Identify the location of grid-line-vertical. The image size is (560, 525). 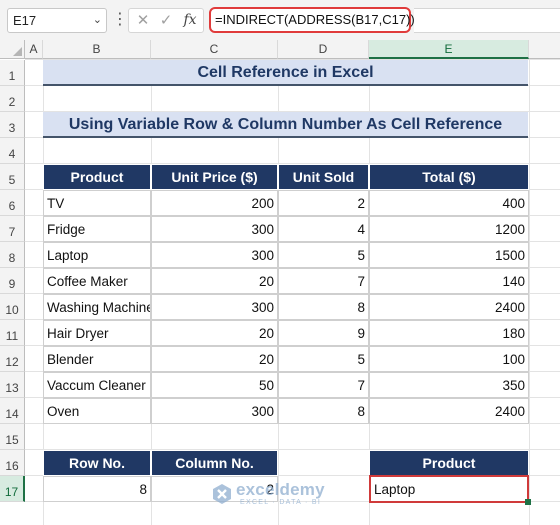
(529, 292).